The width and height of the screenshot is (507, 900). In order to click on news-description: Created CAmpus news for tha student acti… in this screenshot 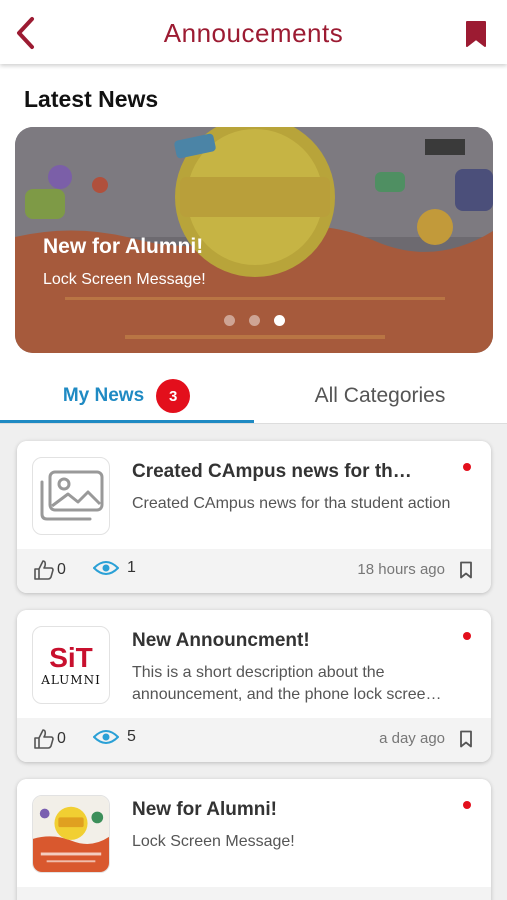, I will do `click(291, 503)`.